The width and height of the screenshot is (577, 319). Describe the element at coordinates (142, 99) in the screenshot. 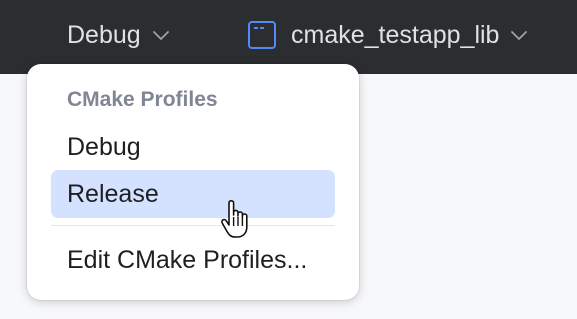

I see `popup-header: CMake Profiles` at that location.